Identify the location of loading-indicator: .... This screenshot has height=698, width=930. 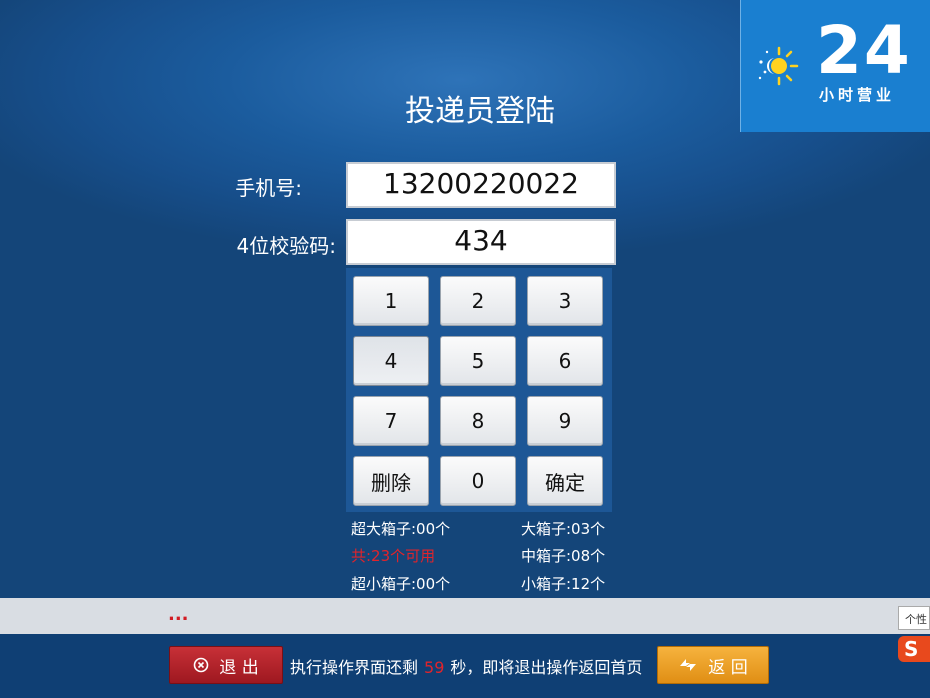
(178, 614).